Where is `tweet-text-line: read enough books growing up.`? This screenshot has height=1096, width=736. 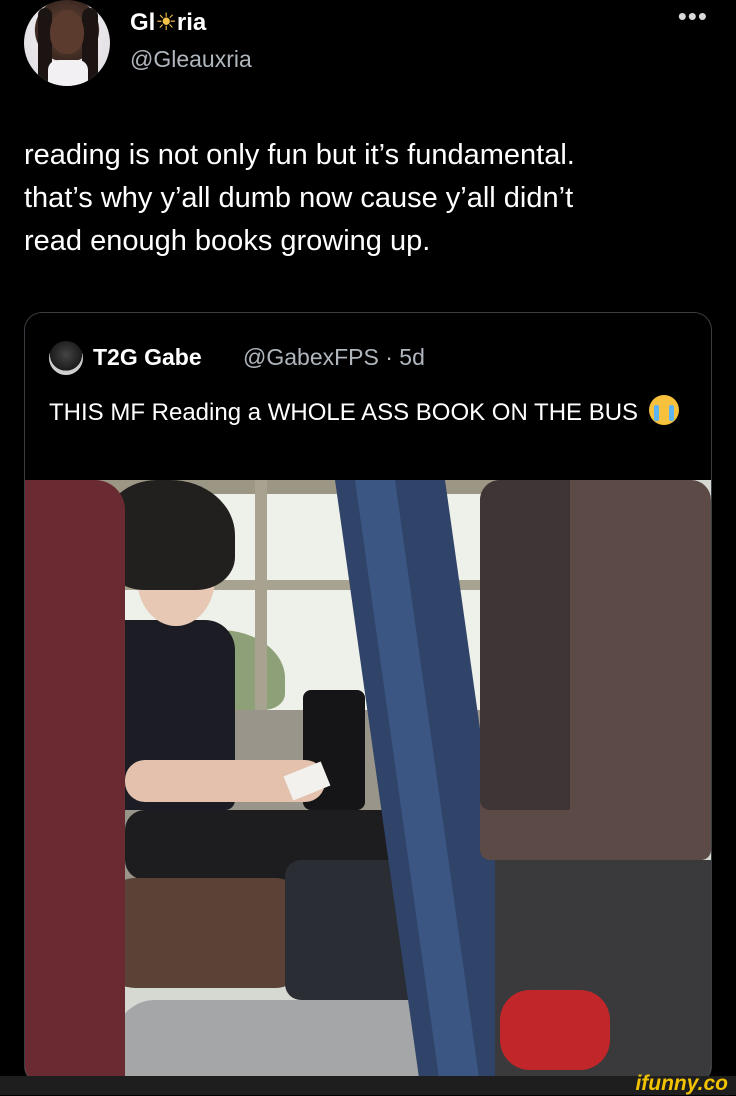
tweet-text-line: read enough books growing up. is located at coordinates (227, 241).